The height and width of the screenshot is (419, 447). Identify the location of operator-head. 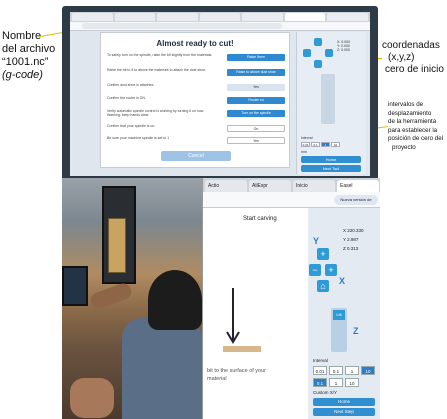
(175, 300).